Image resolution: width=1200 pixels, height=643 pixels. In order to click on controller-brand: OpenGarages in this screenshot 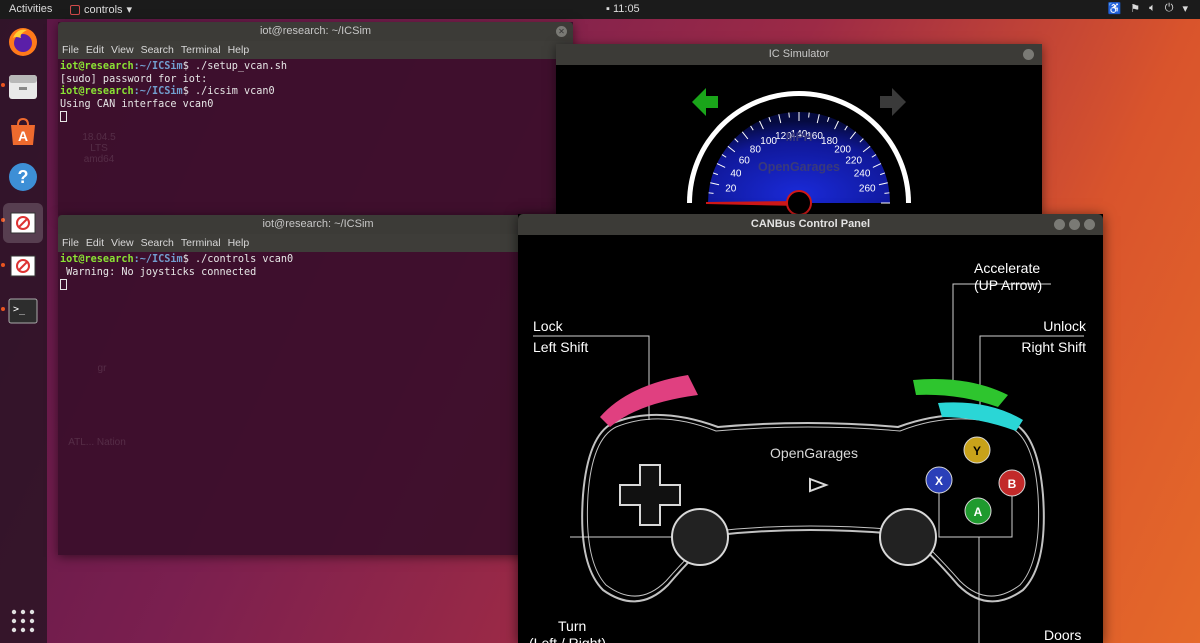, I will do `click(814, 453)`.